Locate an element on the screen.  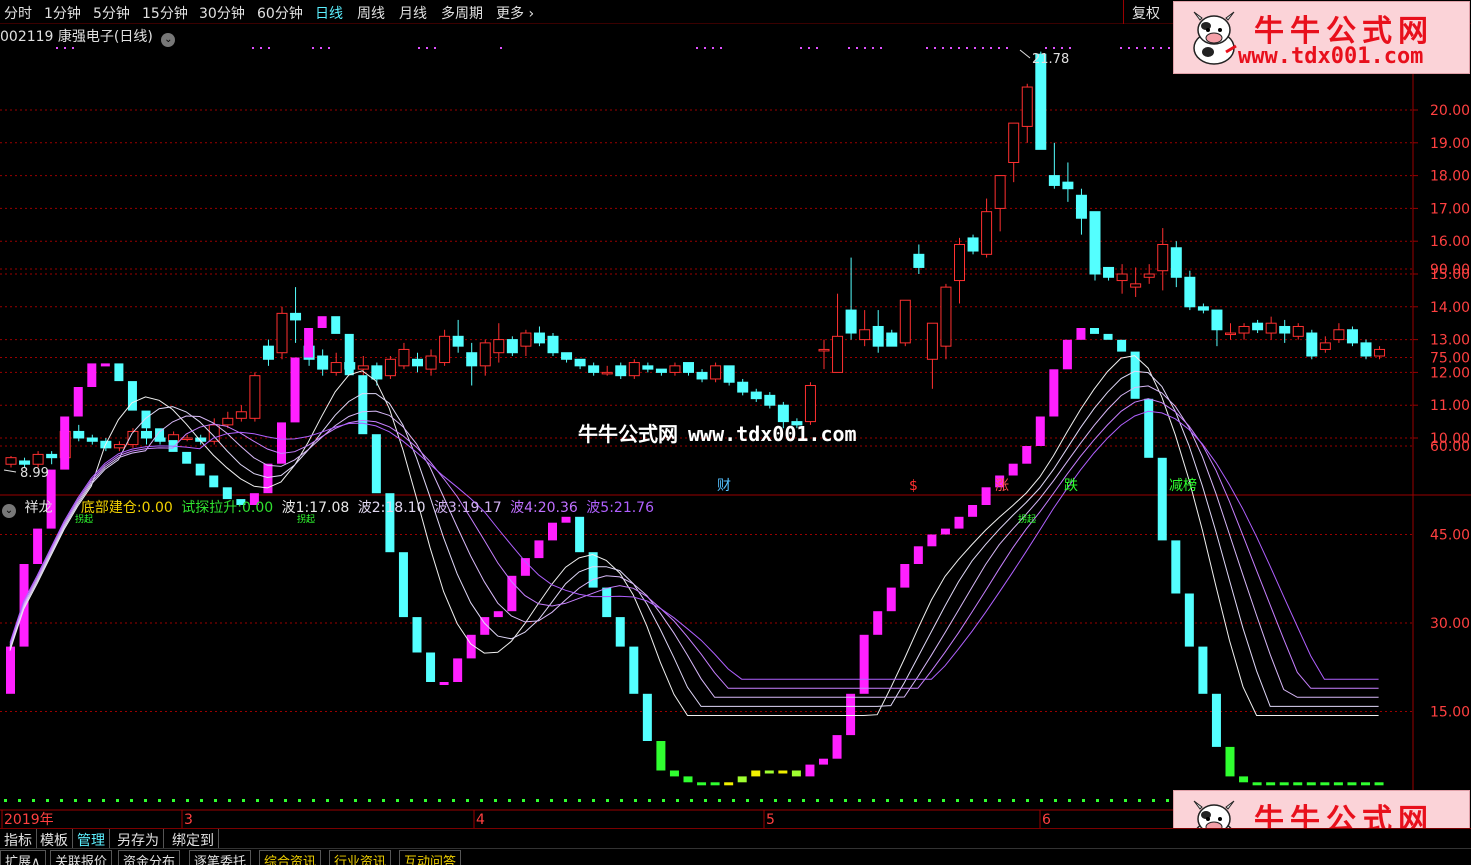
stock-title: 002119 康强电子(日线) ⌄ is located at coordinates (88, 36).